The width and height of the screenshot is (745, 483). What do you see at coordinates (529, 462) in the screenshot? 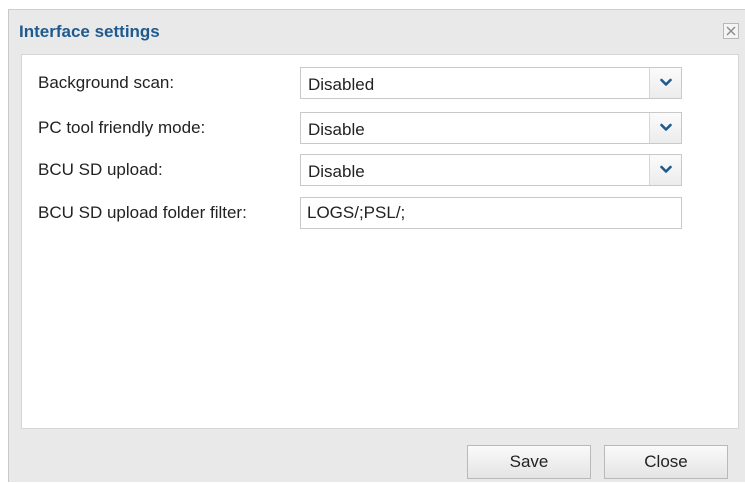
I see `save-button: Save` at bounding box center [529, 462].